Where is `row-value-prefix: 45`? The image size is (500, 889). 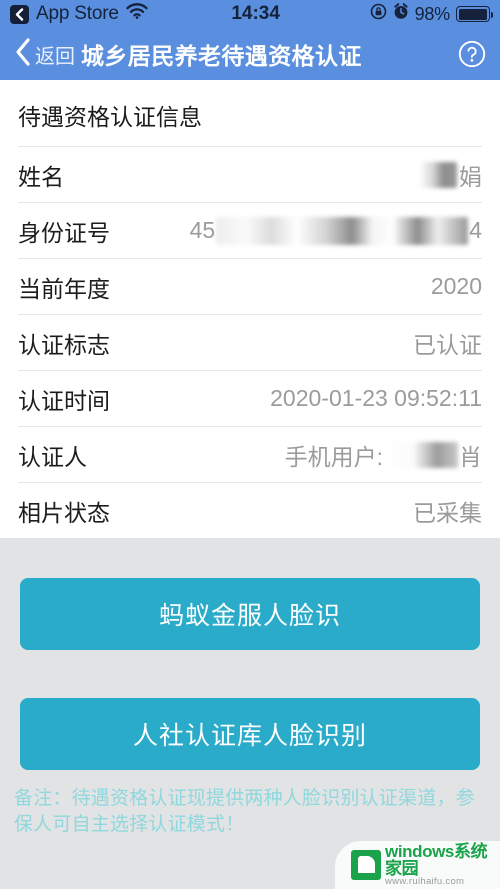 row-value-prefix: 45 is located at coordinates (202, 230).